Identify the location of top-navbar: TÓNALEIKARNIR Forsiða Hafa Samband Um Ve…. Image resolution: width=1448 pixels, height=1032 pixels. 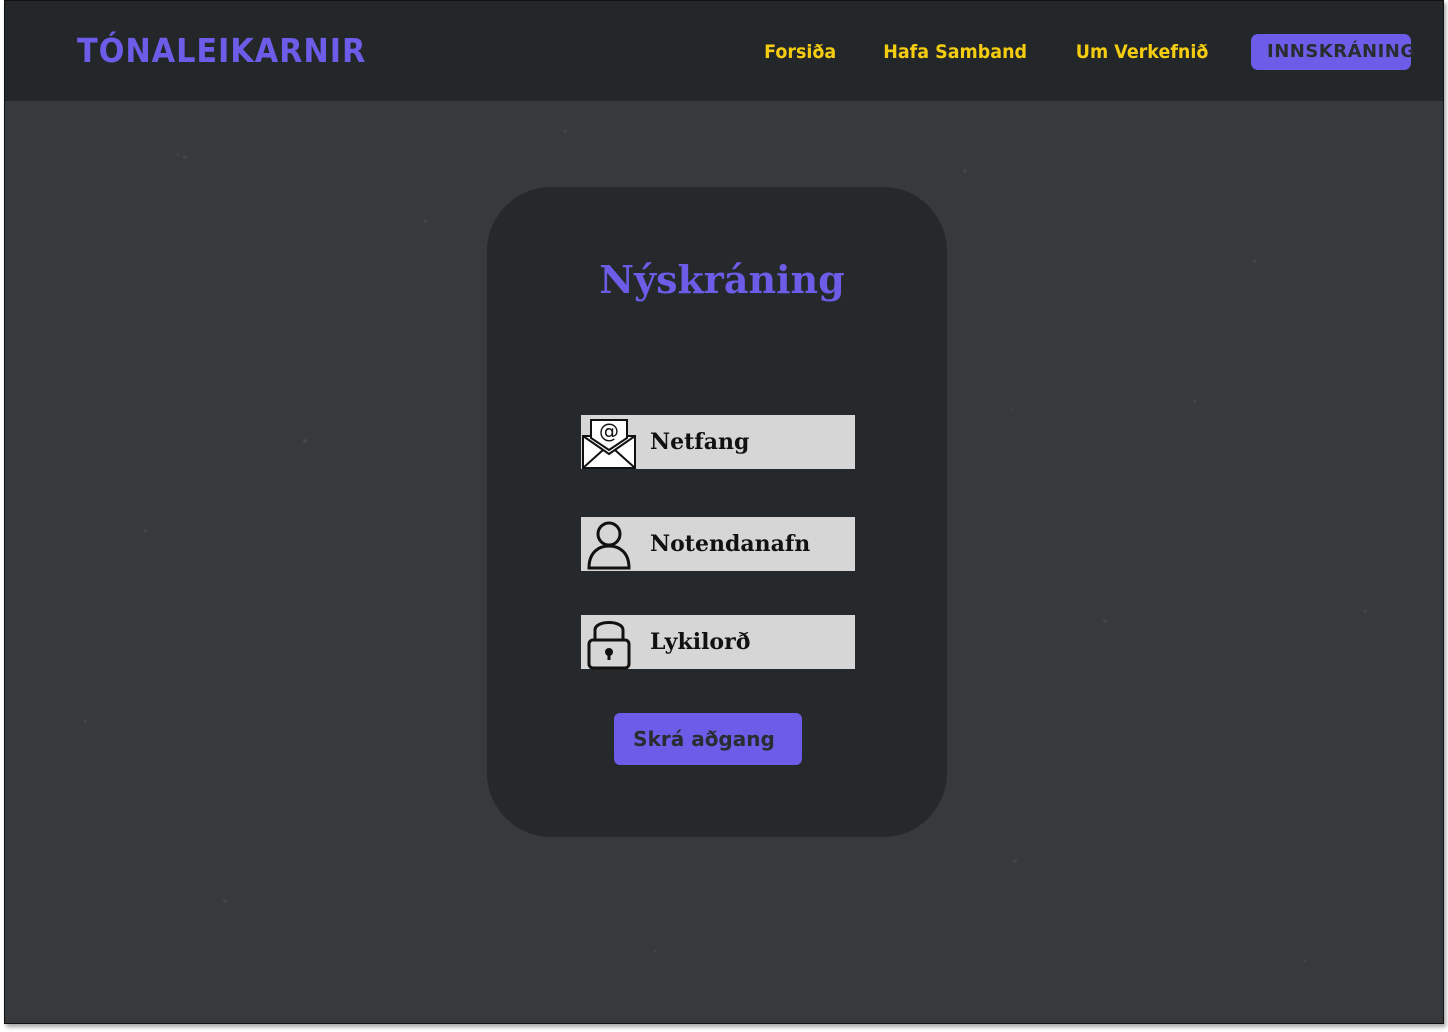
(724, 51).